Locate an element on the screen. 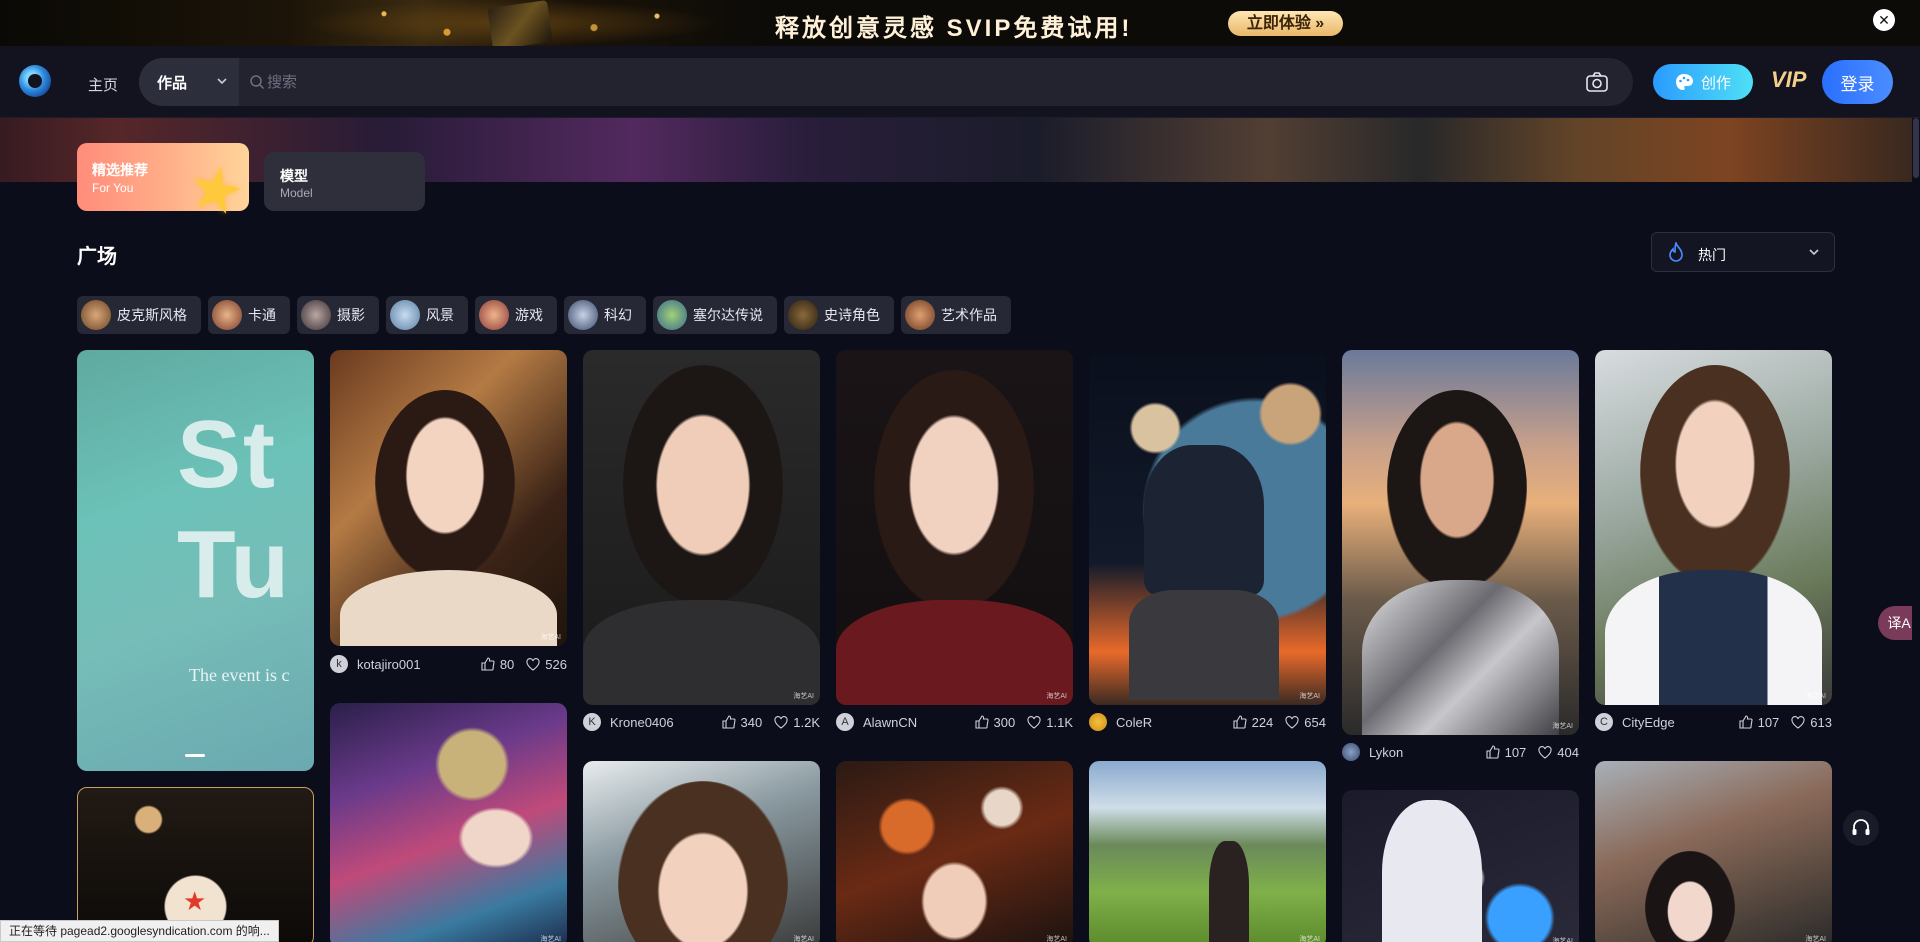 The width and height of the screenshot is (1920, 942). create-button: 创作 is located at coordinates (1703, 82).